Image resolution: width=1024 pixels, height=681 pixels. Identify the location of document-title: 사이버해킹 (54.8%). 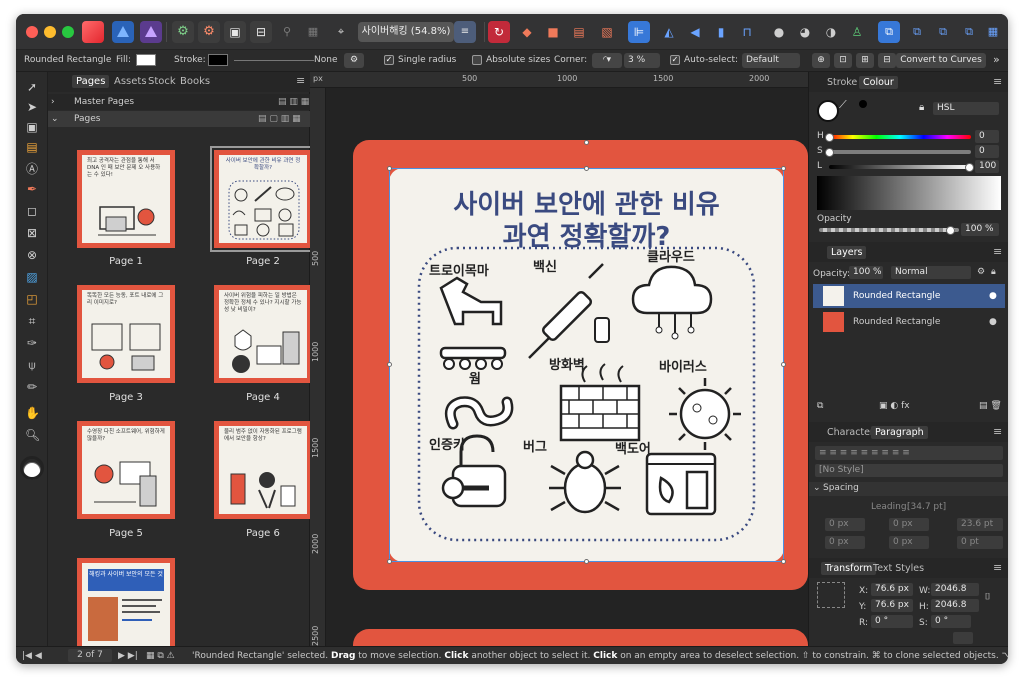
(406, 32).